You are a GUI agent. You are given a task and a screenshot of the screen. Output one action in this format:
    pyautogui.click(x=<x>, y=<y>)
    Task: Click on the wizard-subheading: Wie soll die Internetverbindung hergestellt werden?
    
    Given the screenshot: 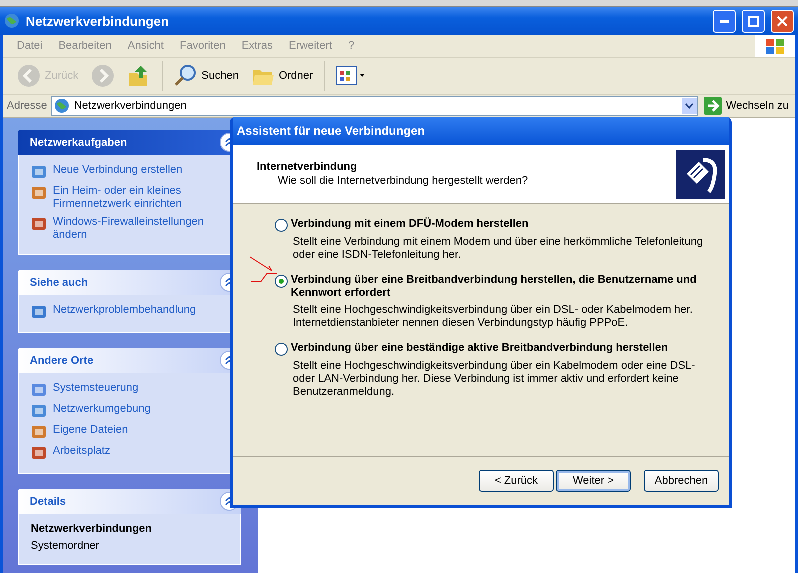 What is the action you would take?
    pyautogui.click(x=403, y=181)
    